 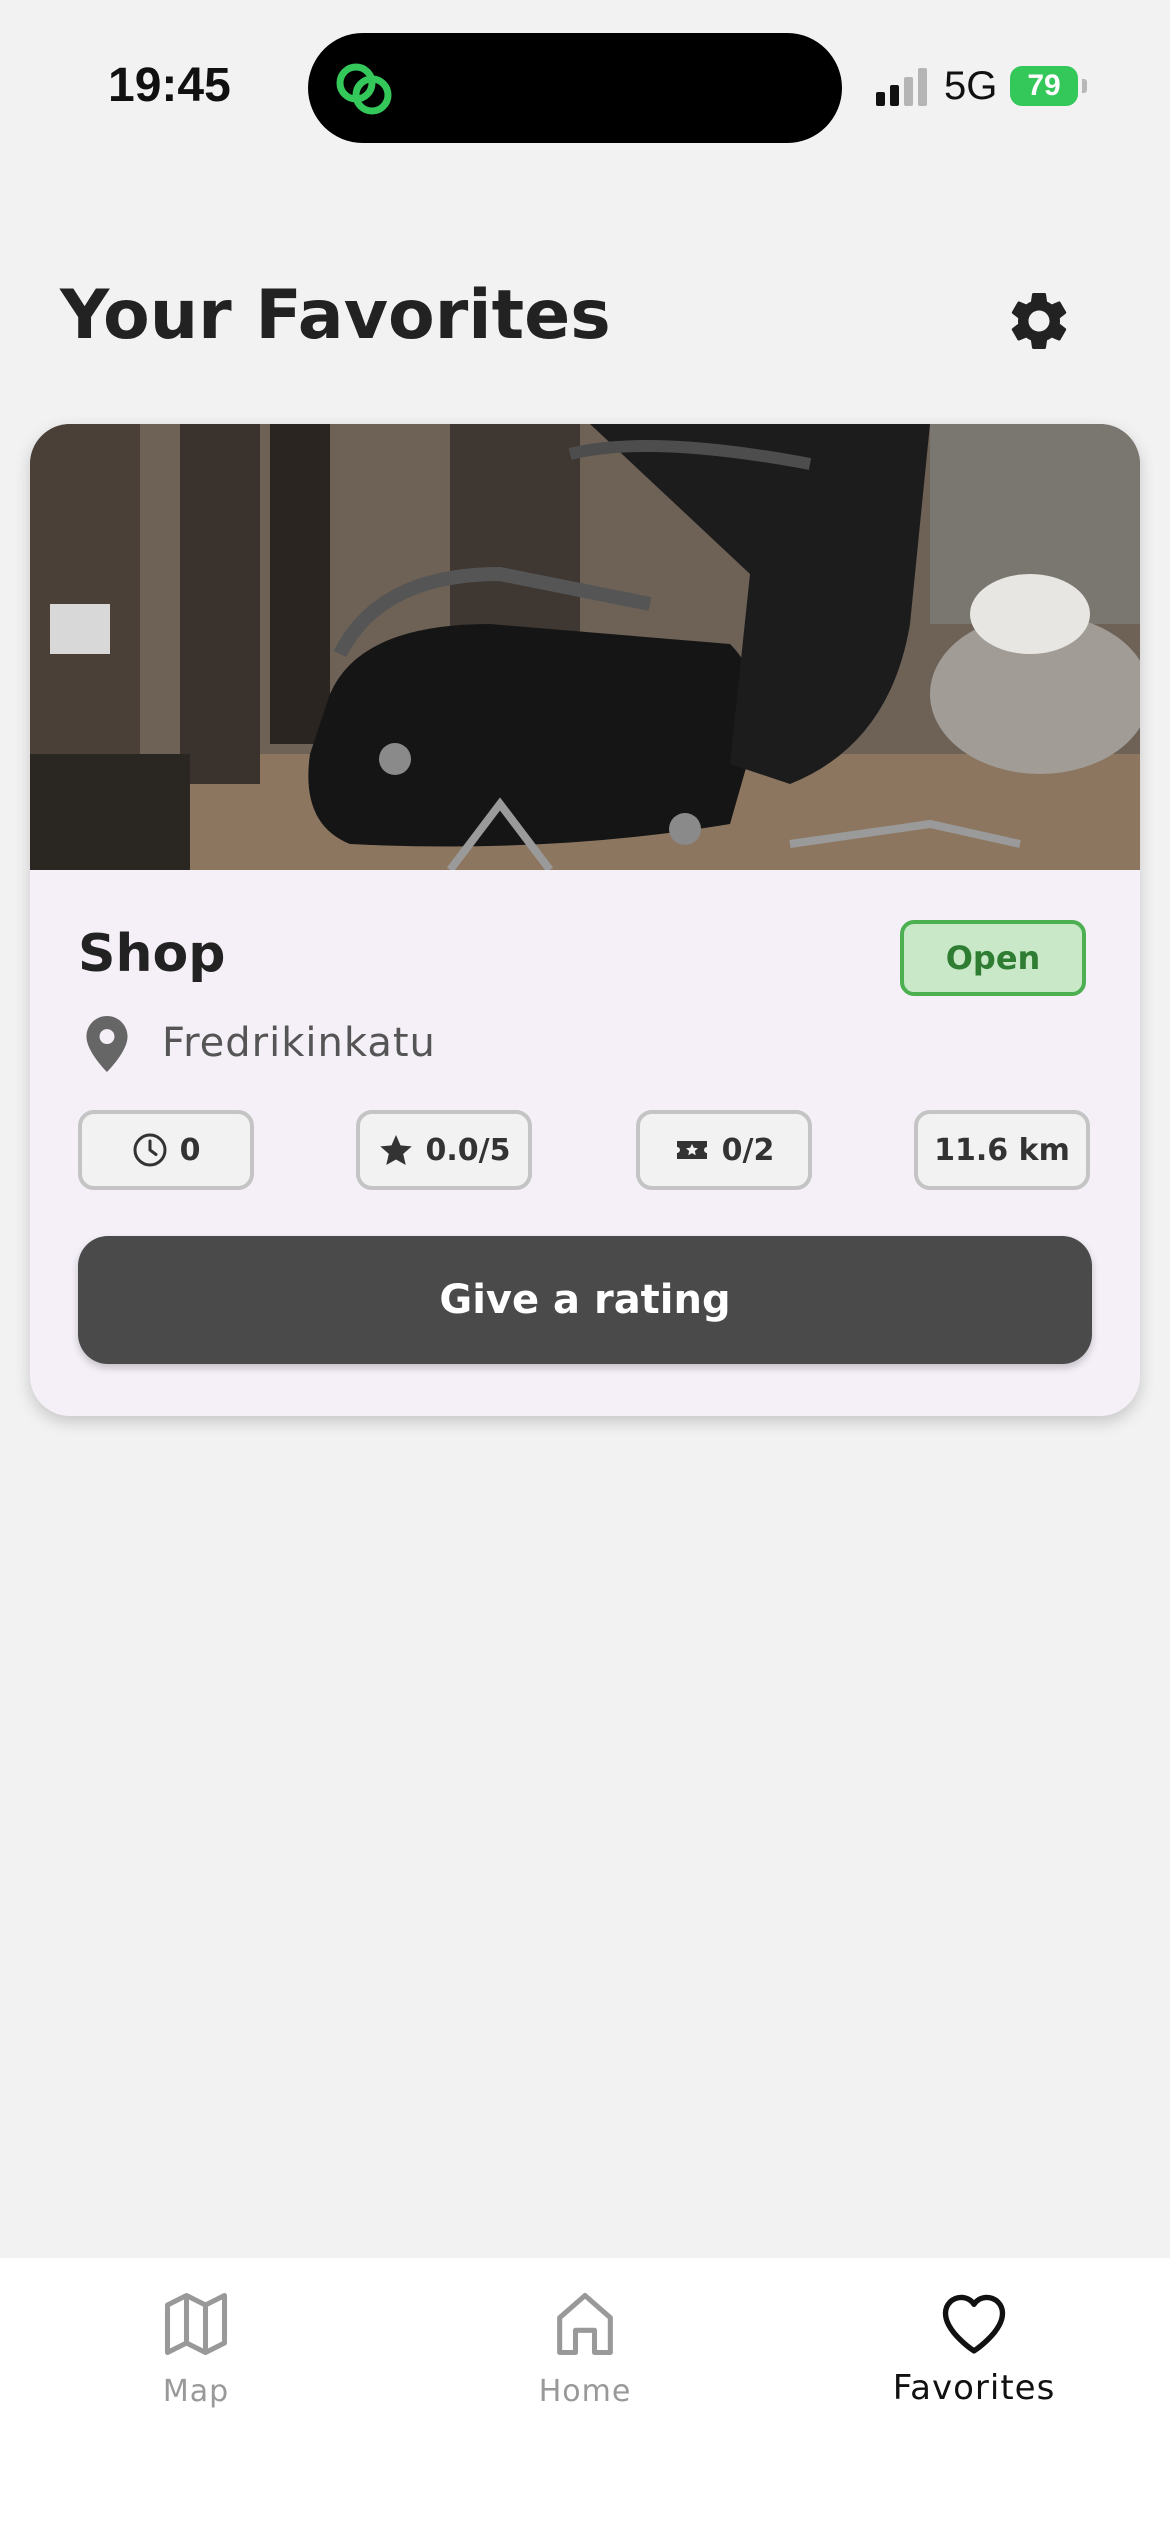 What do you see at coordinates (1084, 86) in the screenshot?
I see `battery-cap` at bounding box center [1084, 86].